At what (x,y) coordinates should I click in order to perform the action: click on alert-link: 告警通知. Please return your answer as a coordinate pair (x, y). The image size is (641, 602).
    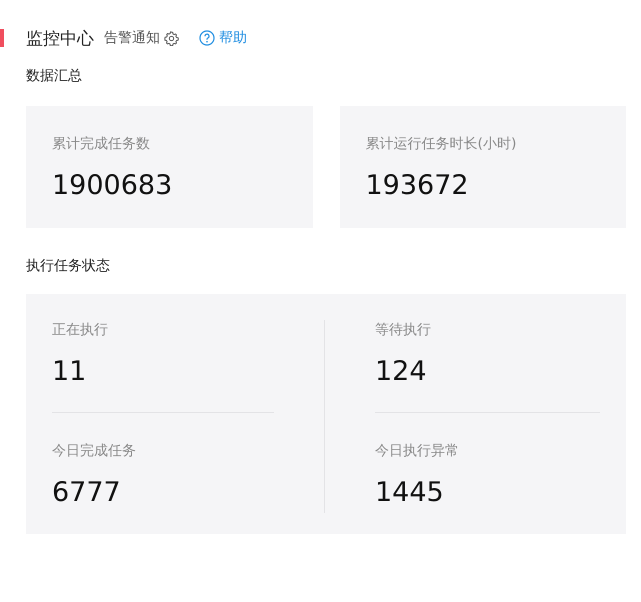
    Looking at the image, I should click on (132, 38).